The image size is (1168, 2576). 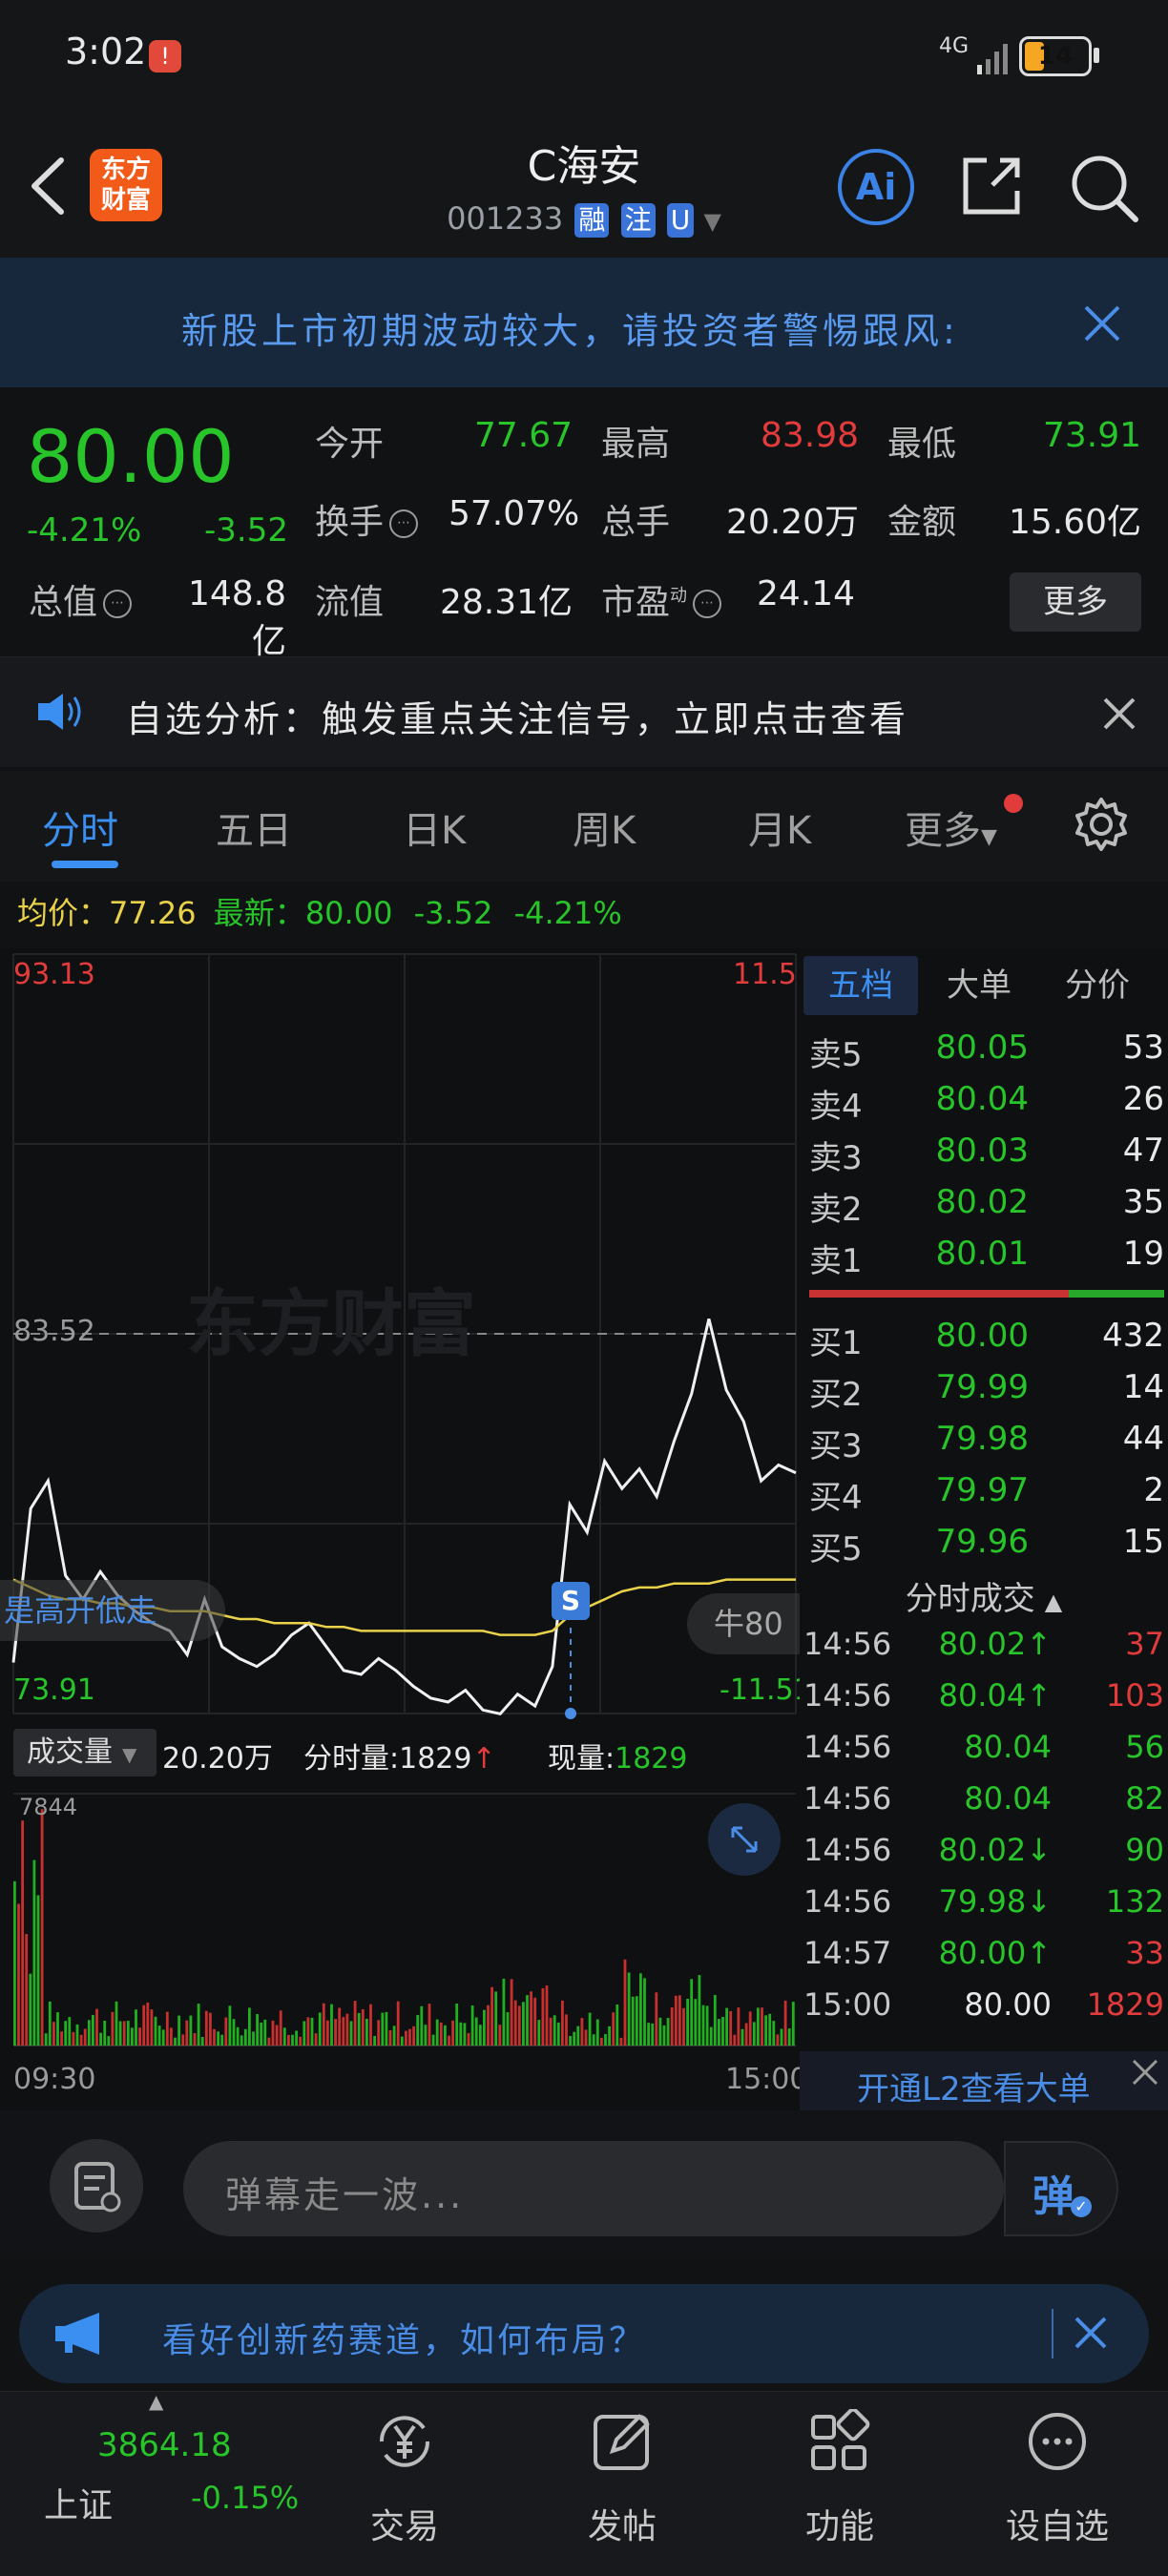 I want to click on comment-settings-icon, so click(x=97, y=2186).